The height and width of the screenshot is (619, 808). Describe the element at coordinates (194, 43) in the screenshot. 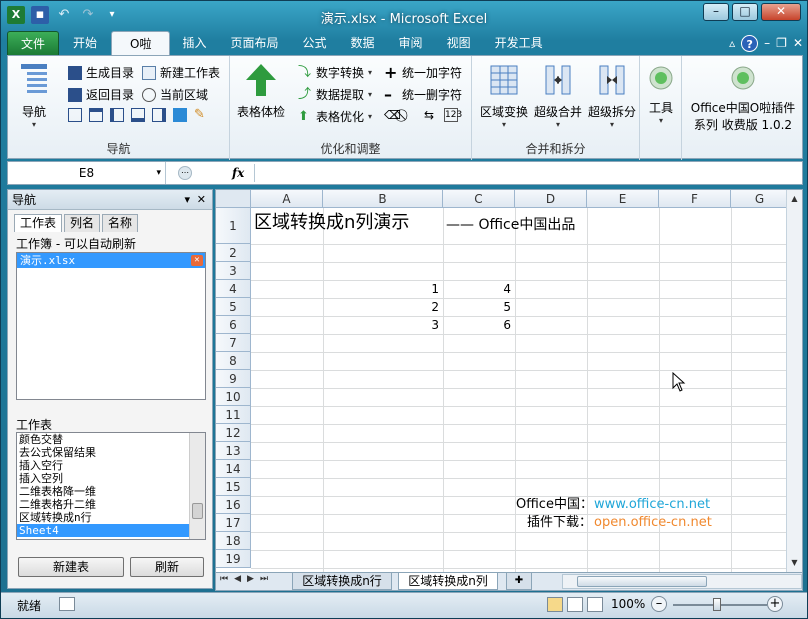

I see `tab-insert: 插入` at that location.